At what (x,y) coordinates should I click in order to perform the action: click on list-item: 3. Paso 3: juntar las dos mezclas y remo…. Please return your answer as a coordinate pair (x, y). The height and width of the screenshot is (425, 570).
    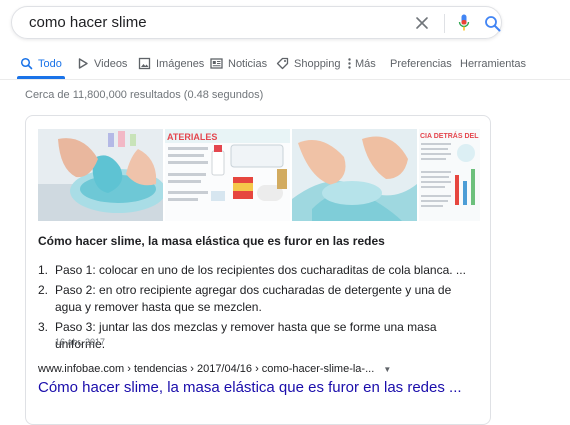
    Looking at the image, I should click on (258, 336).